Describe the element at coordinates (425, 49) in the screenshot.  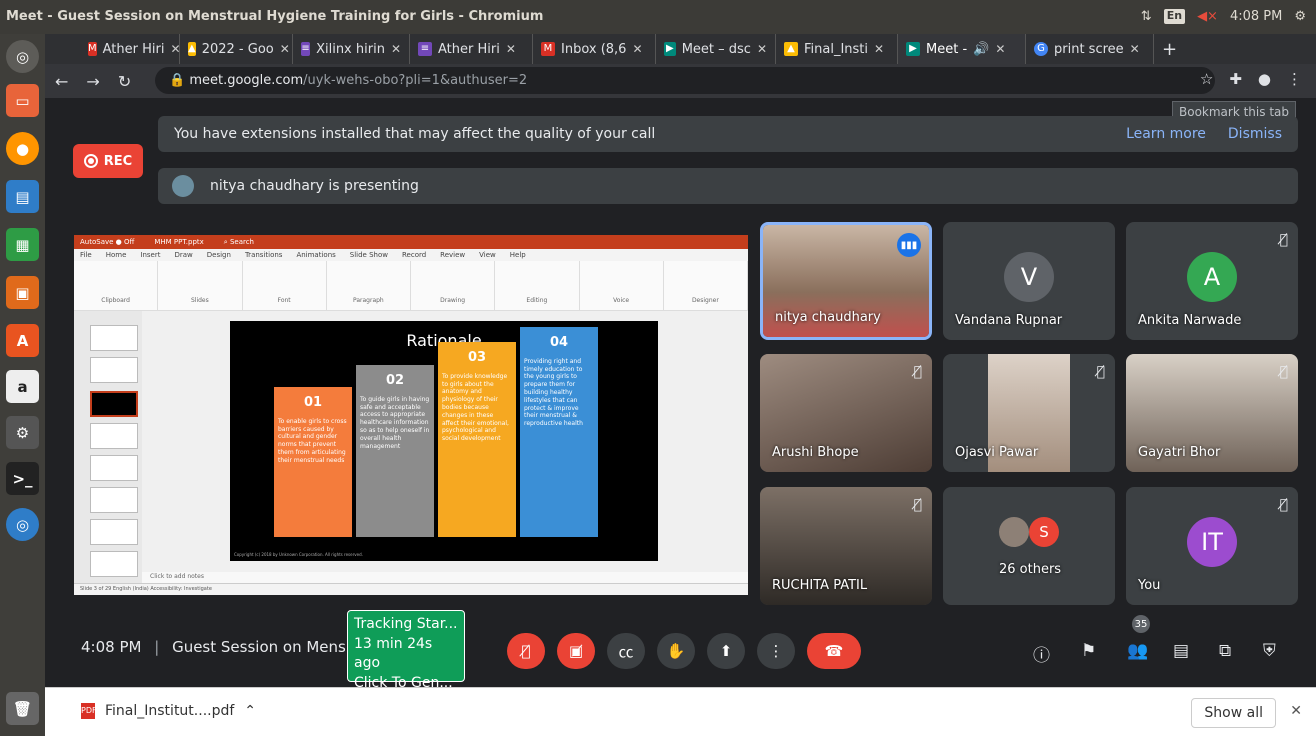
I see `forms-icon: ≡` at that location.